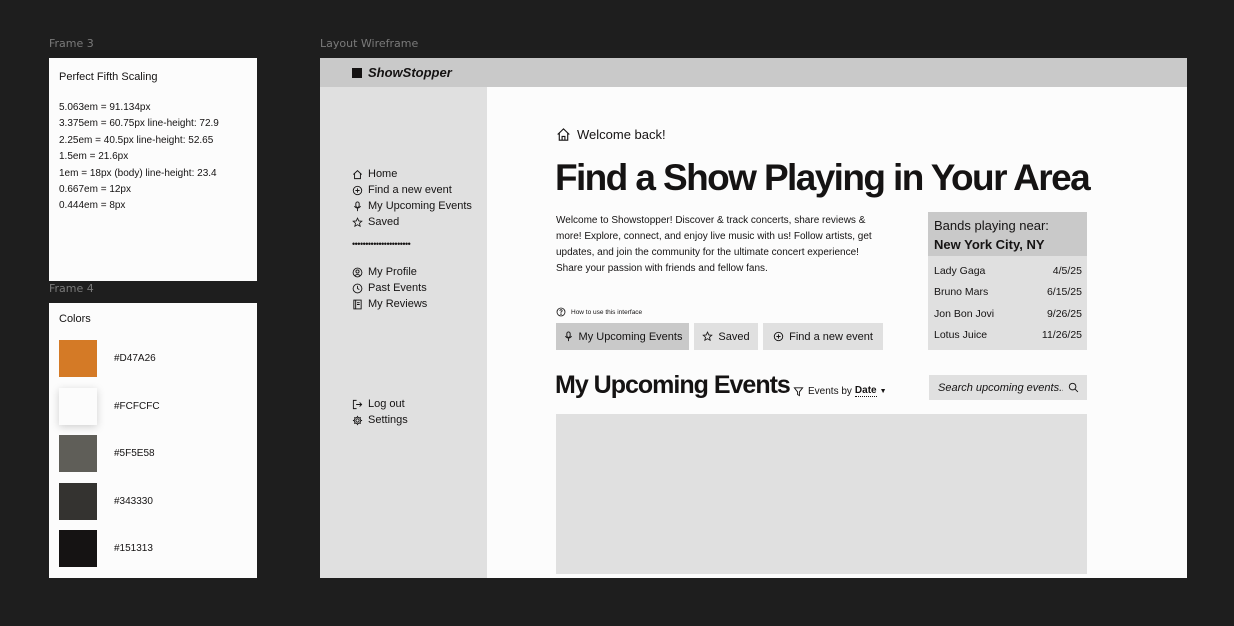 This screenshot has width=1234, height=626. Describe the element at coordinates (1073, 387) in the screenshot. I see `search-icon` at that location.